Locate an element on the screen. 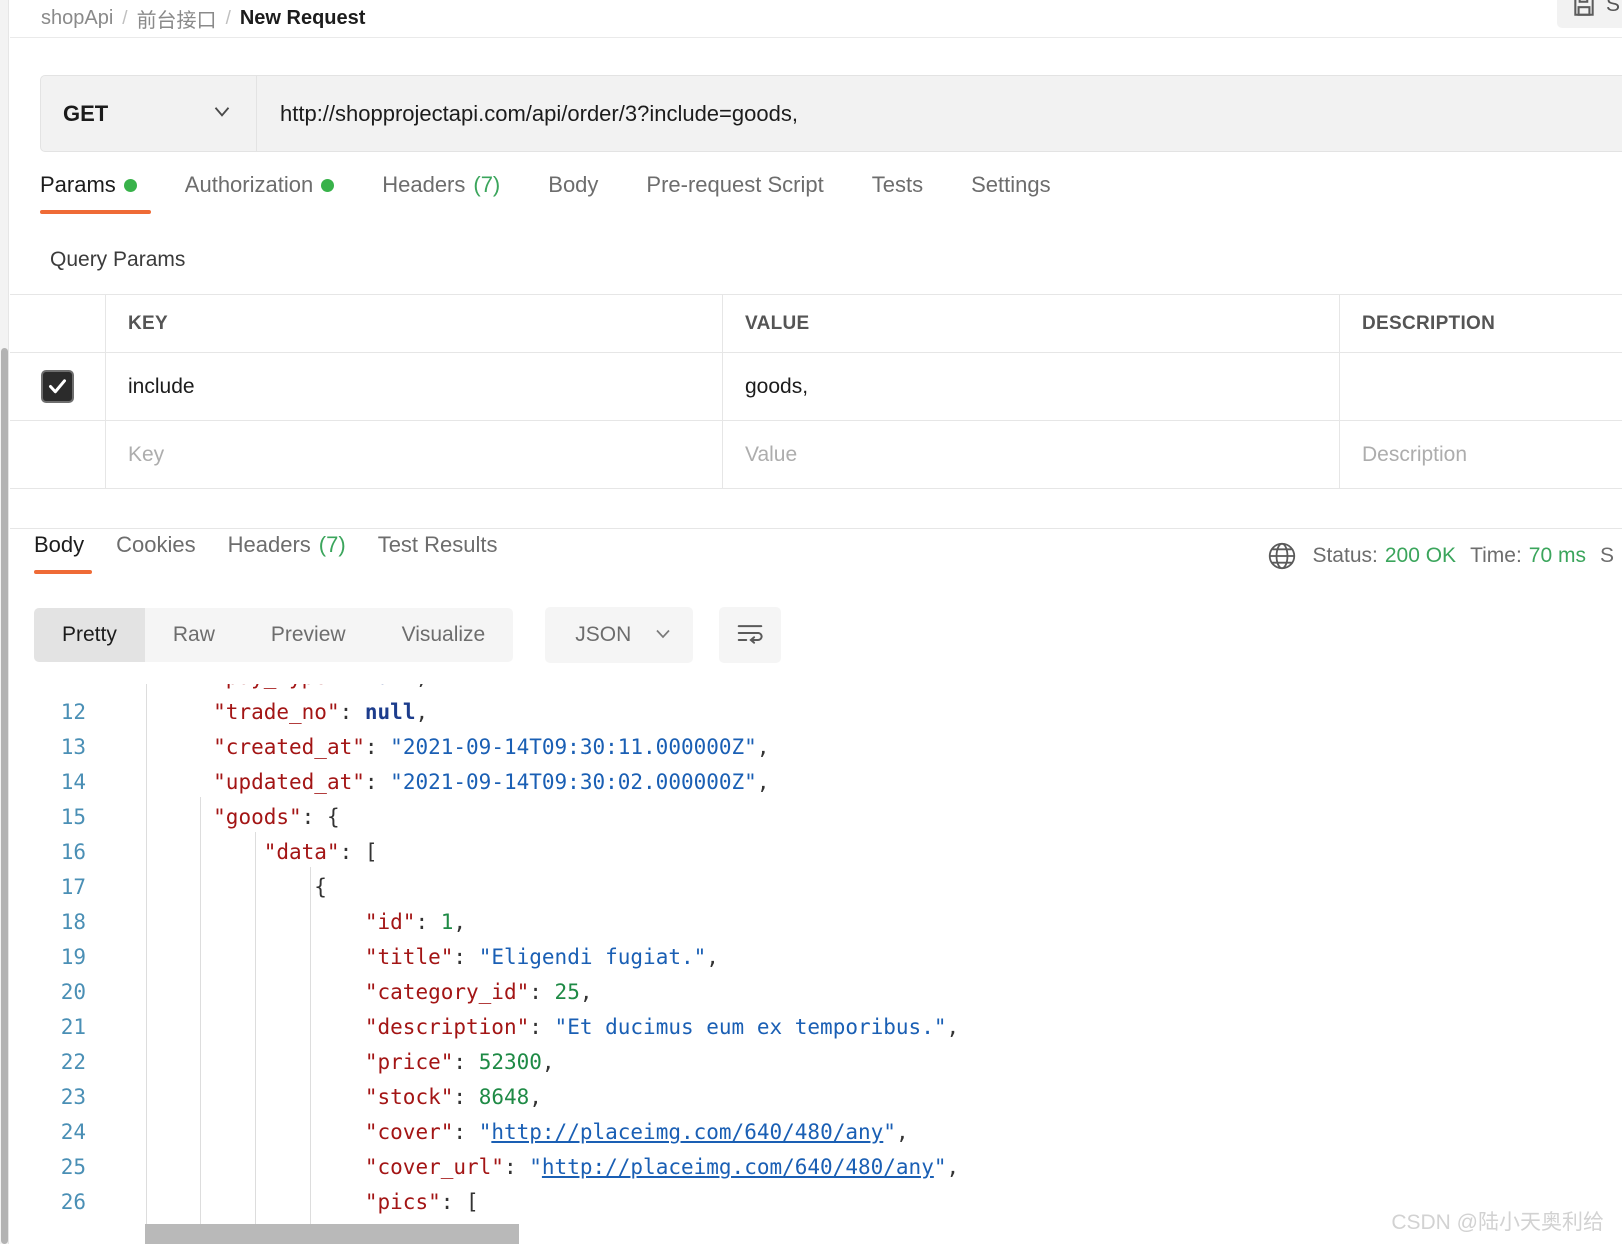 The height and width of the screenshot is (1244, 1622). code-token: "category_id" is located at coordinates (447, 991).